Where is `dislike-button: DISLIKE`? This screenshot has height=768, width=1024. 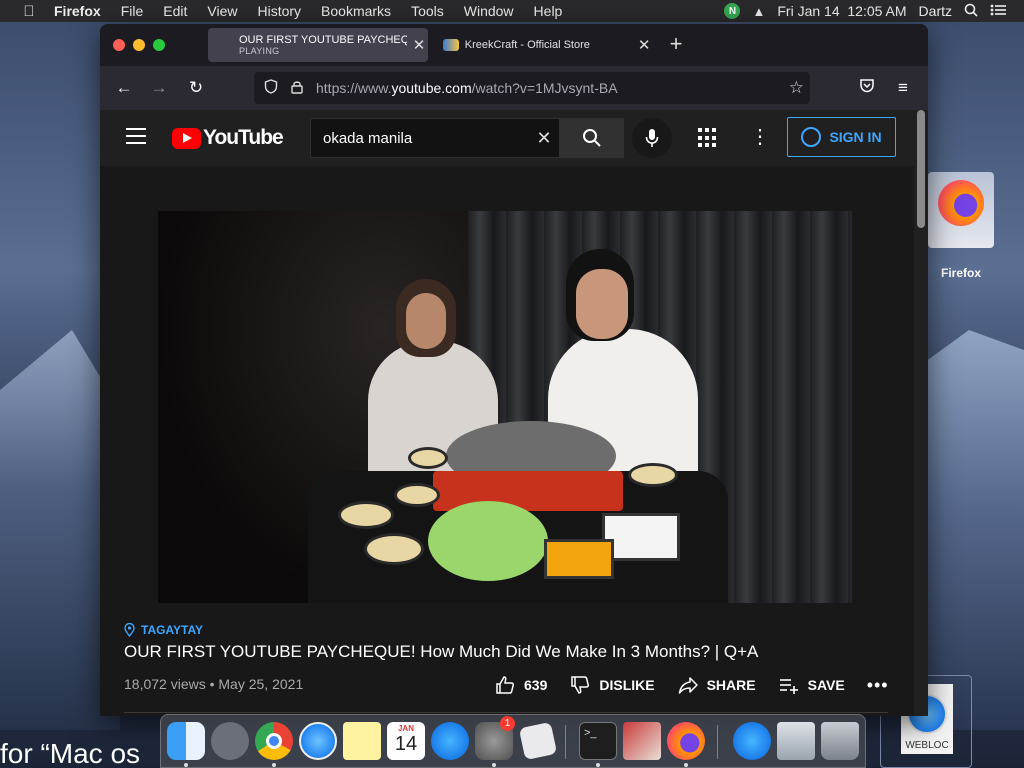 dislike-button: DISLIKE is located at coordinates (612, 685).